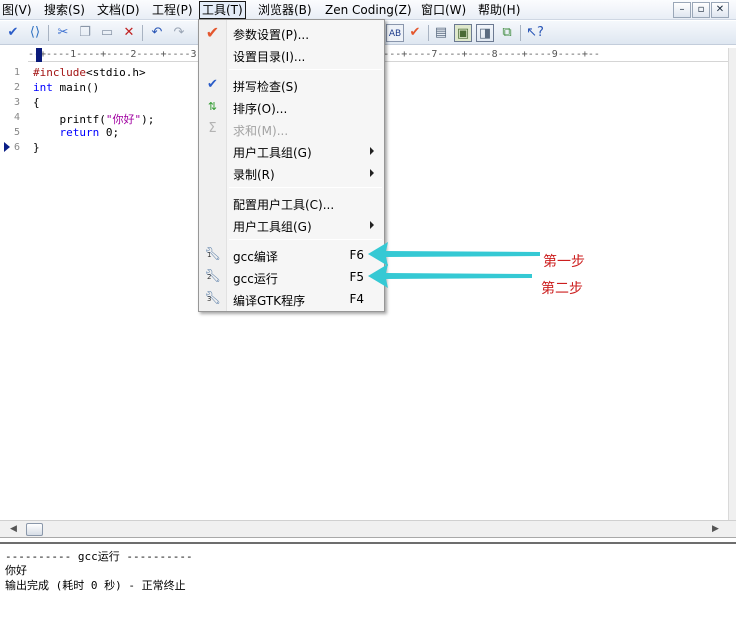 This screenshot has width=736, height=634. I want to click on line-number: 1, so click(16, 72).